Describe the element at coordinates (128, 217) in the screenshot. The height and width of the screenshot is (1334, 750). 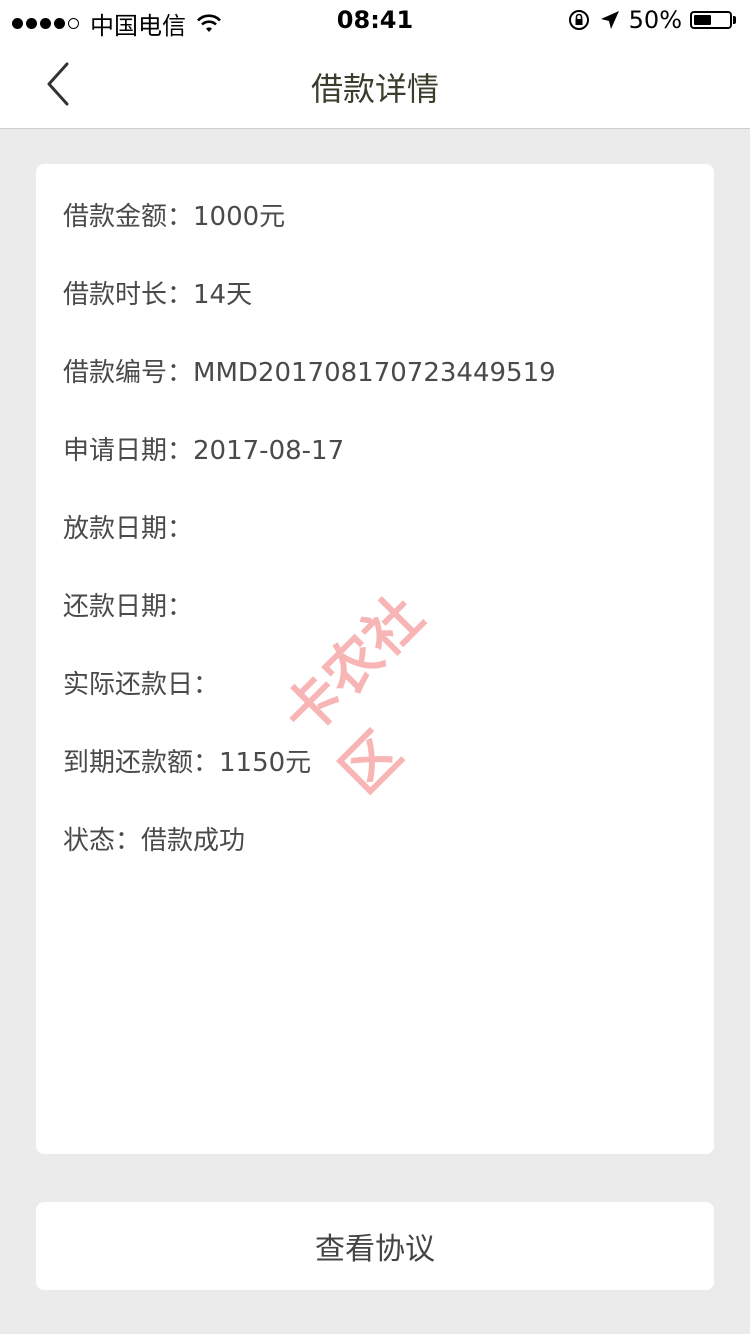
I see `detail-label: 借款金额：` at that location.